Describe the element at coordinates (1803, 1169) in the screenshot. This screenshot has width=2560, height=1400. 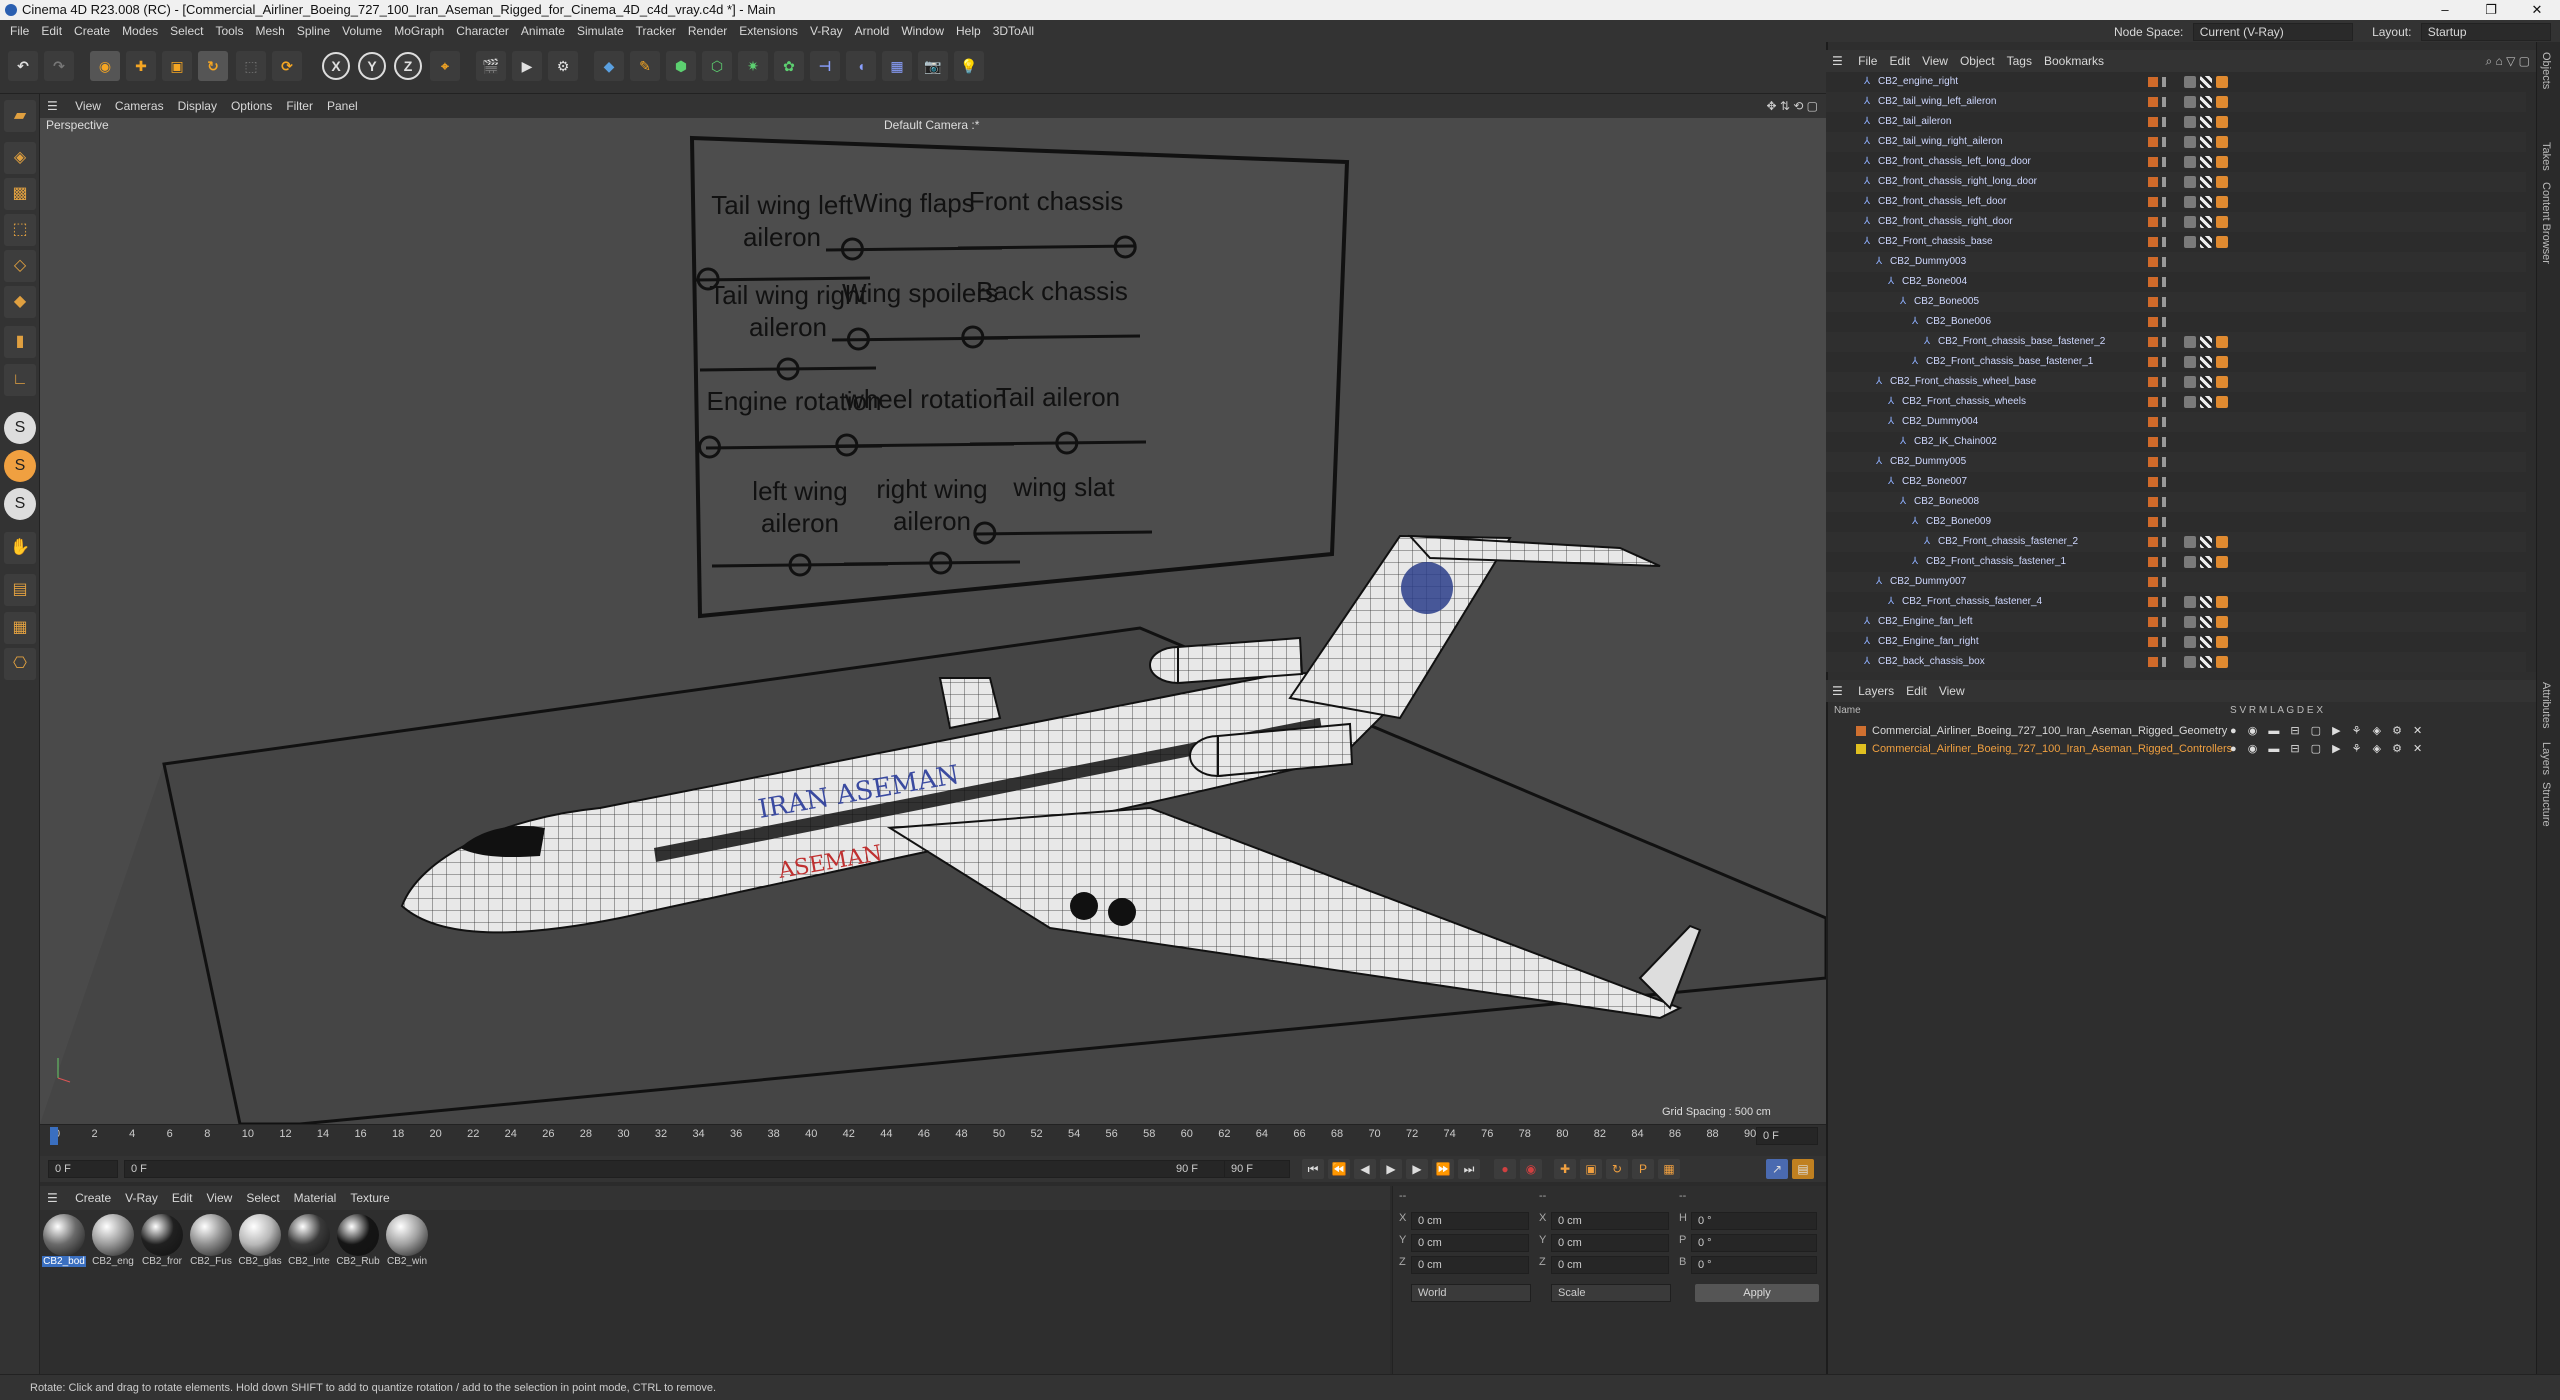
I see `timeline-window-icon: ▤` at that location.